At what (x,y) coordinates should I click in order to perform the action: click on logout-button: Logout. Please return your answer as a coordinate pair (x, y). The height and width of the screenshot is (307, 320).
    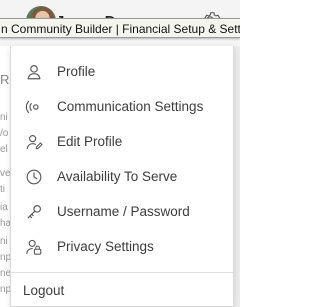
    Looking at the image, I should click on (122, 289).